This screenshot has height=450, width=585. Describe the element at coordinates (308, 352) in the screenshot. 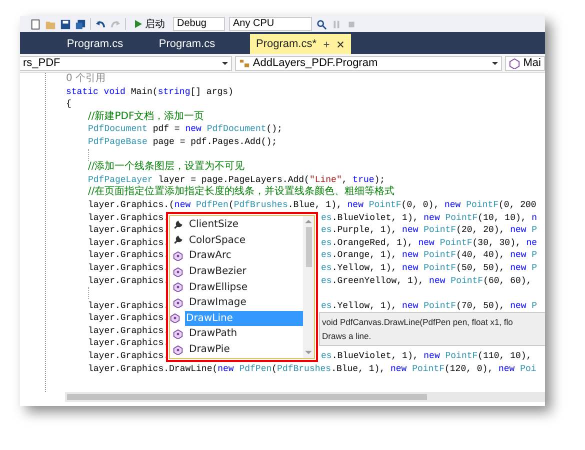

I see `scroll-down-icon` at that location.